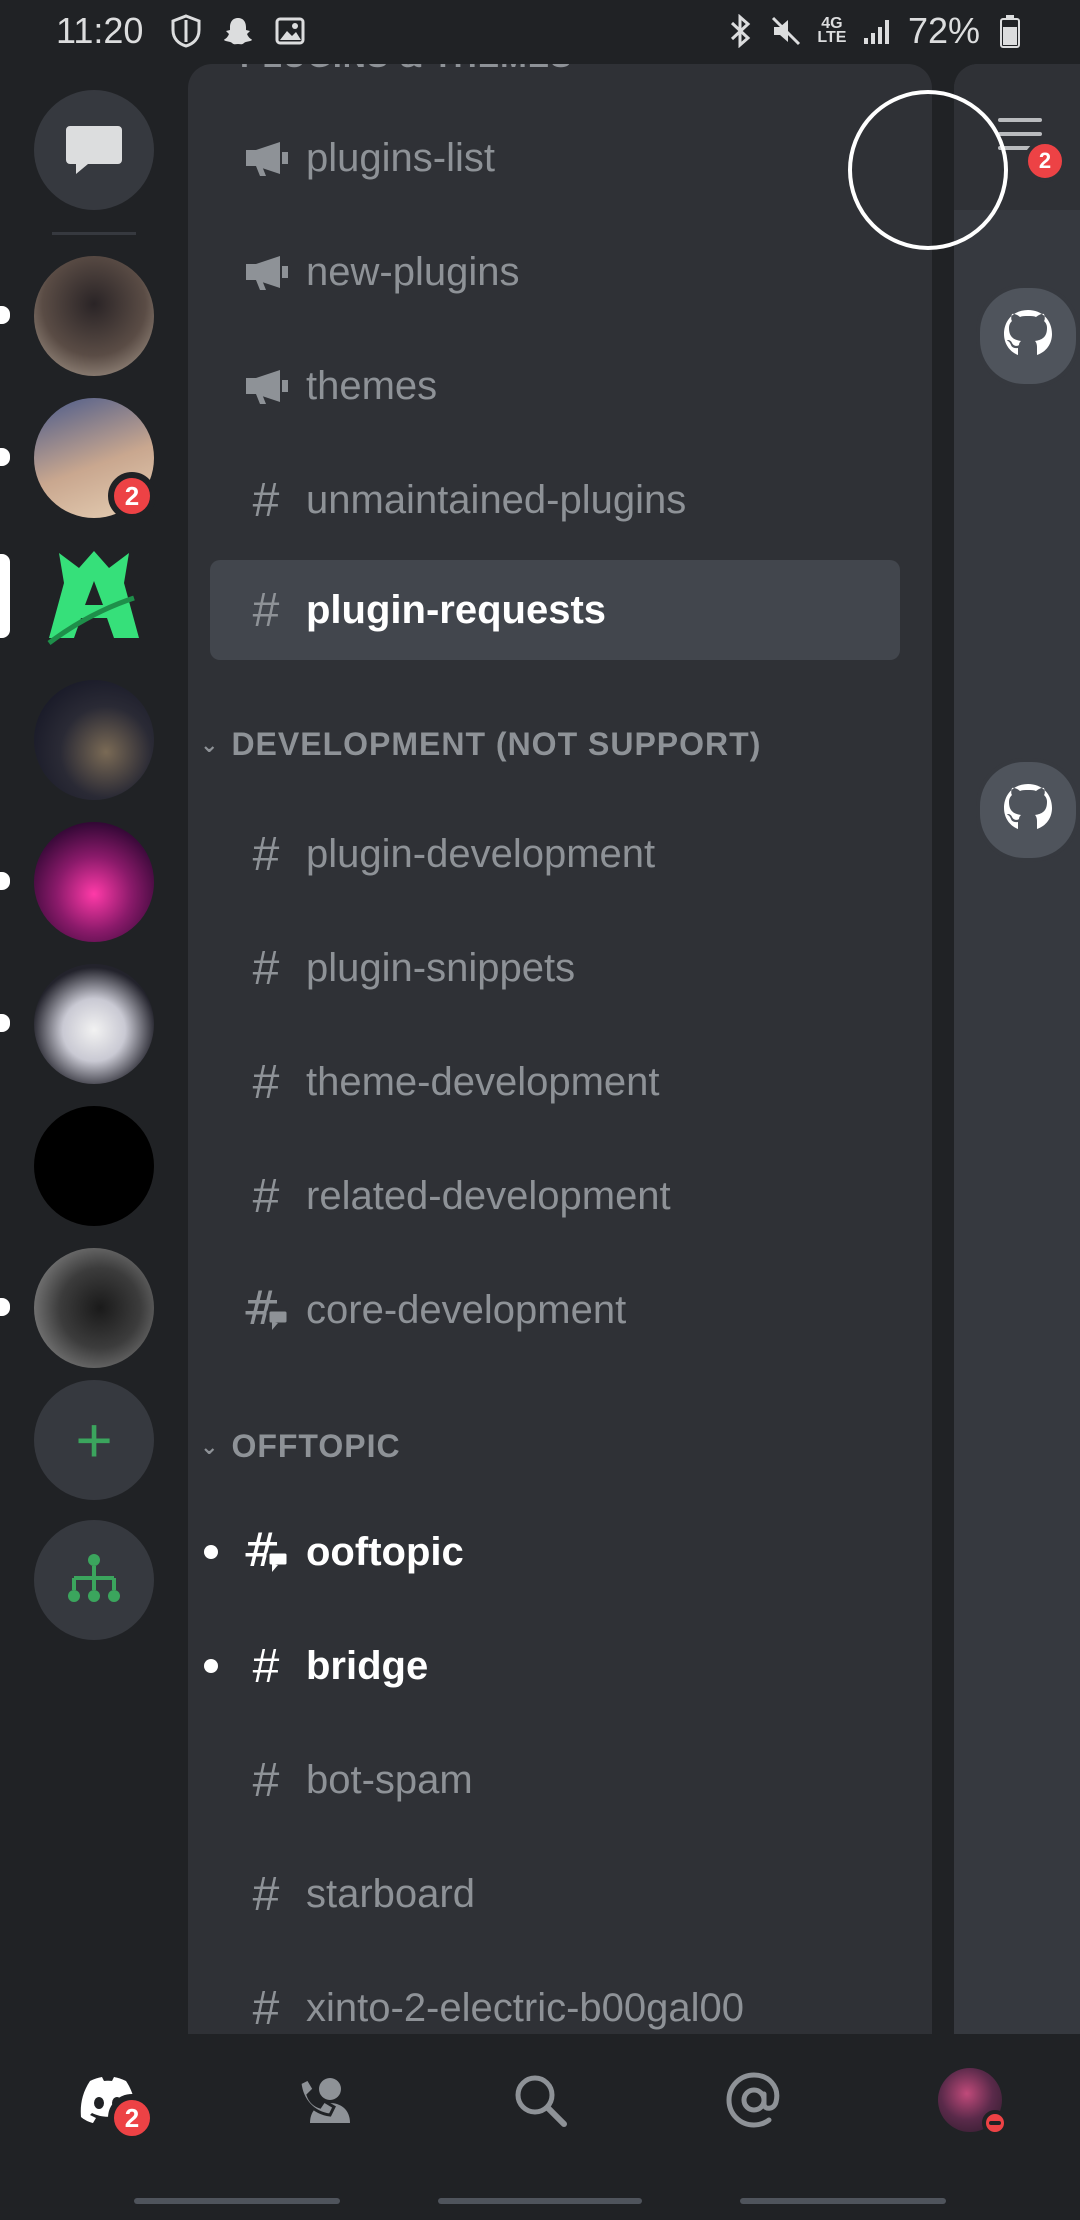  I want to click on menu-badge: 2, so click(1045, 161).